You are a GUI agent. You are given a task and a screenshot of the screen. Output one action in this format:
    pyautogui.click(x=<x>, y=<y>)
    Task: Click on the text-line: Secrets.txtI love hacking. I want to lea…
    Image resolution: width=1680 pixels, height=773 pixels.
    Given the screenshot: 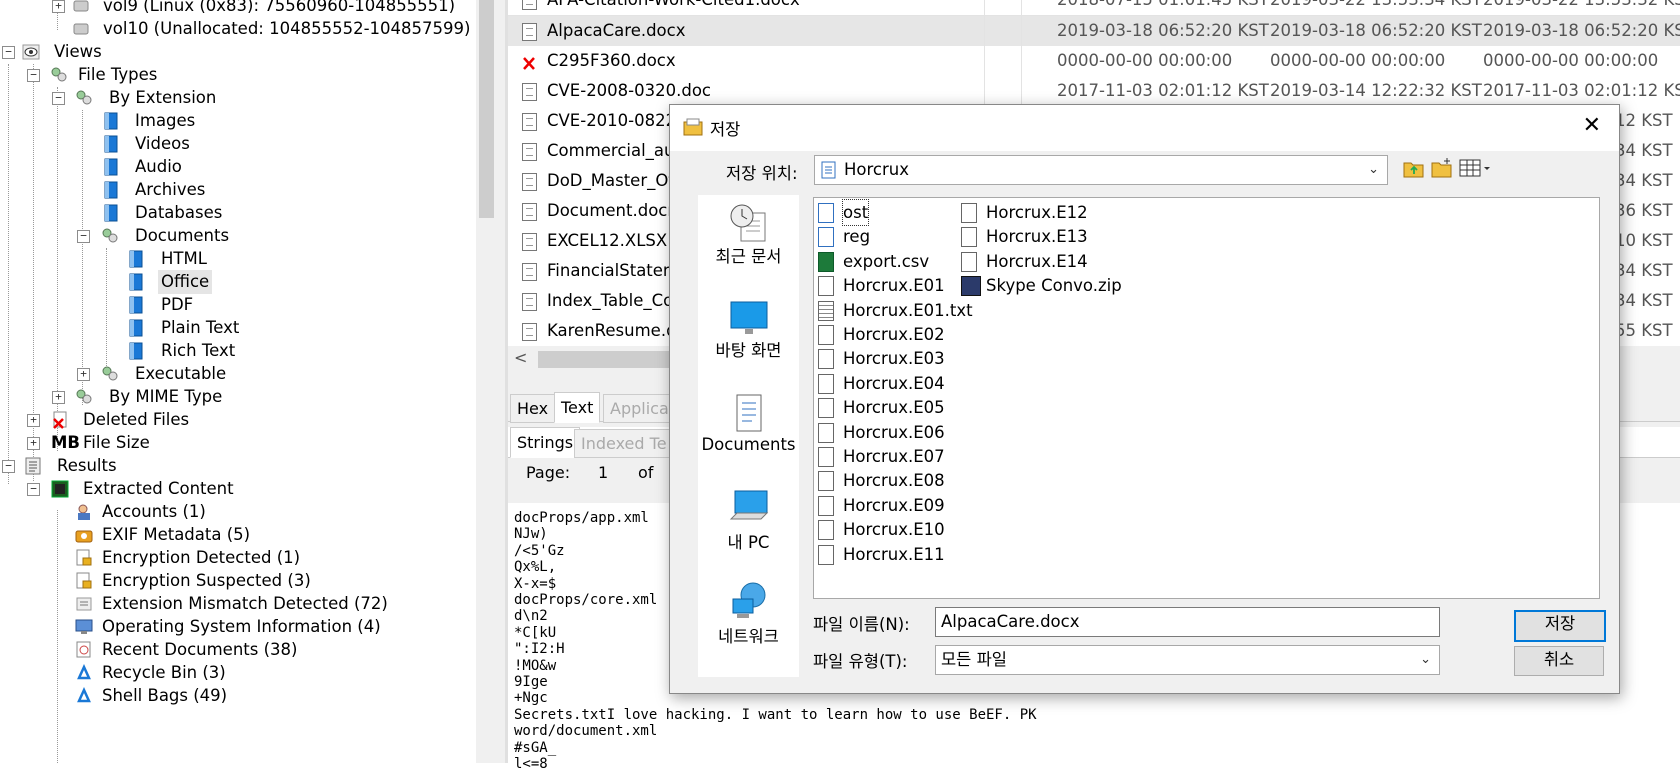 What is the action you would take?
    pyautogui.click(x=775, y=714)
    